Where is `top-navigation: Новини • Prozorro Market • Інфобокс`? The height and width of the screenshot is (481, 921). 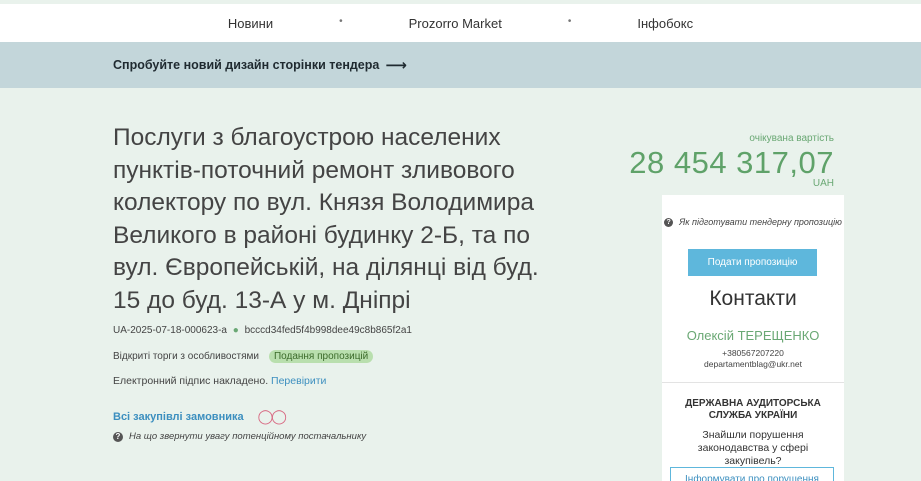 top-navigation: Новини • Prozorro Market • Інфобокс is located at coordinates (460, 21).